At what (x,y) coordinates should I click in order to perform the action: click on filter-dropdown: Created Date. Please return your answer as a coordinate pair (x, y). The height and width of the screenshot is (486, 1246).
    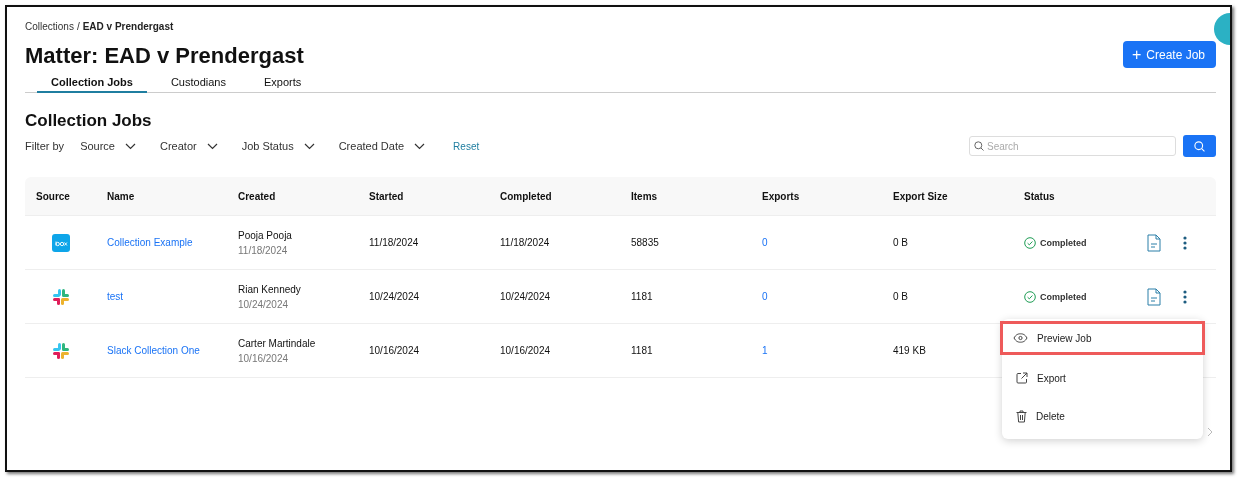
    Looking at the image, I should click on (382, 146).